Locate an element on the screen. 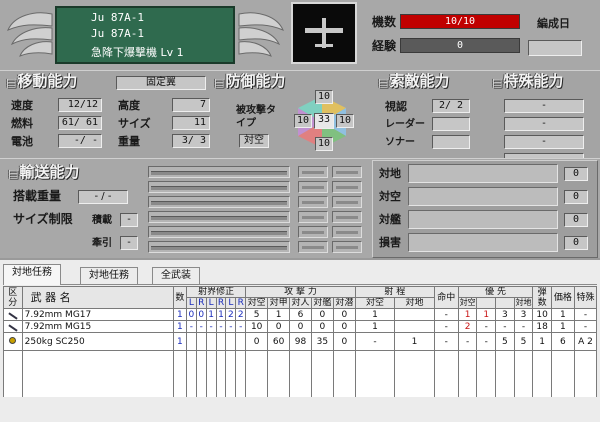 The height and width of the screenshot is (422, 600). size-value: 11 is located at coordinates (191, 123).